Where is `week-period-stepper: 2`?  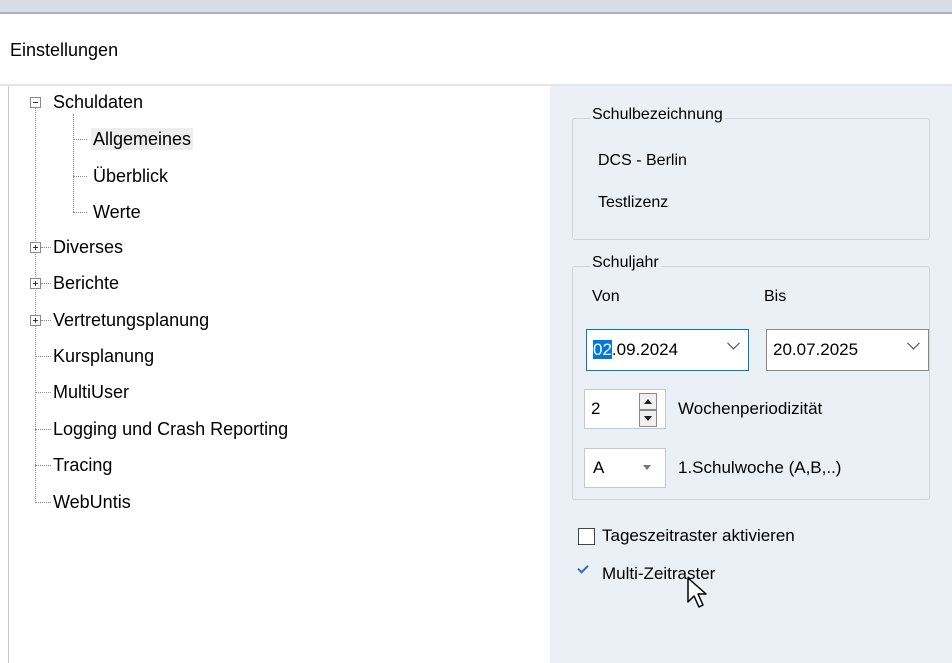
week-period-stepper: 2 is located at coordinates (625, 409).